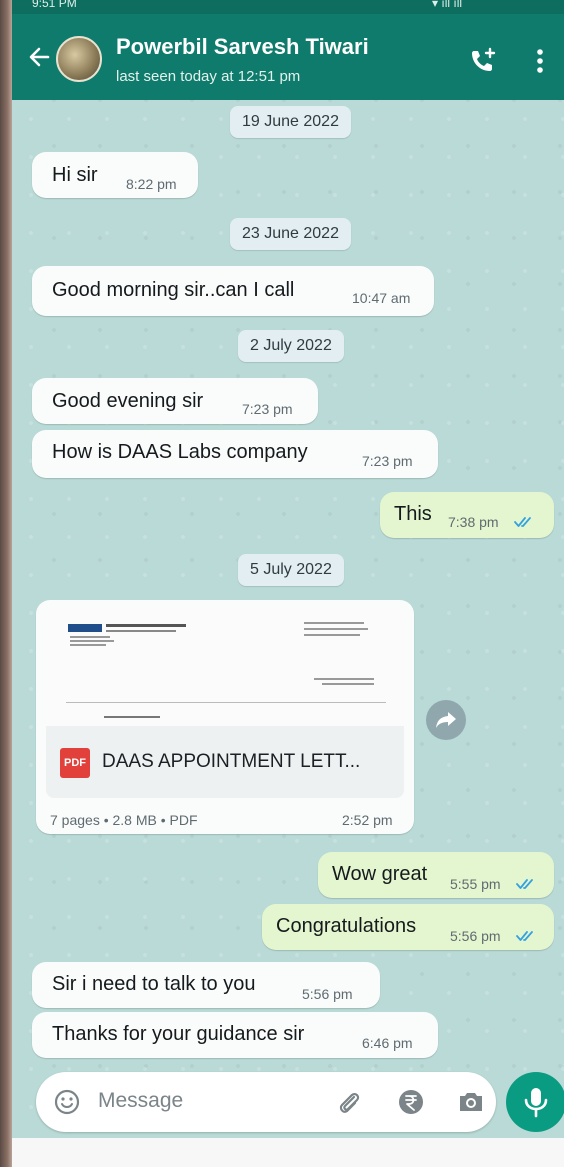  What do you see at coordinates (173, 290) in the screenshot?
I see `message-text: Good morning sir..can I call` at bounding box center [173, 290].